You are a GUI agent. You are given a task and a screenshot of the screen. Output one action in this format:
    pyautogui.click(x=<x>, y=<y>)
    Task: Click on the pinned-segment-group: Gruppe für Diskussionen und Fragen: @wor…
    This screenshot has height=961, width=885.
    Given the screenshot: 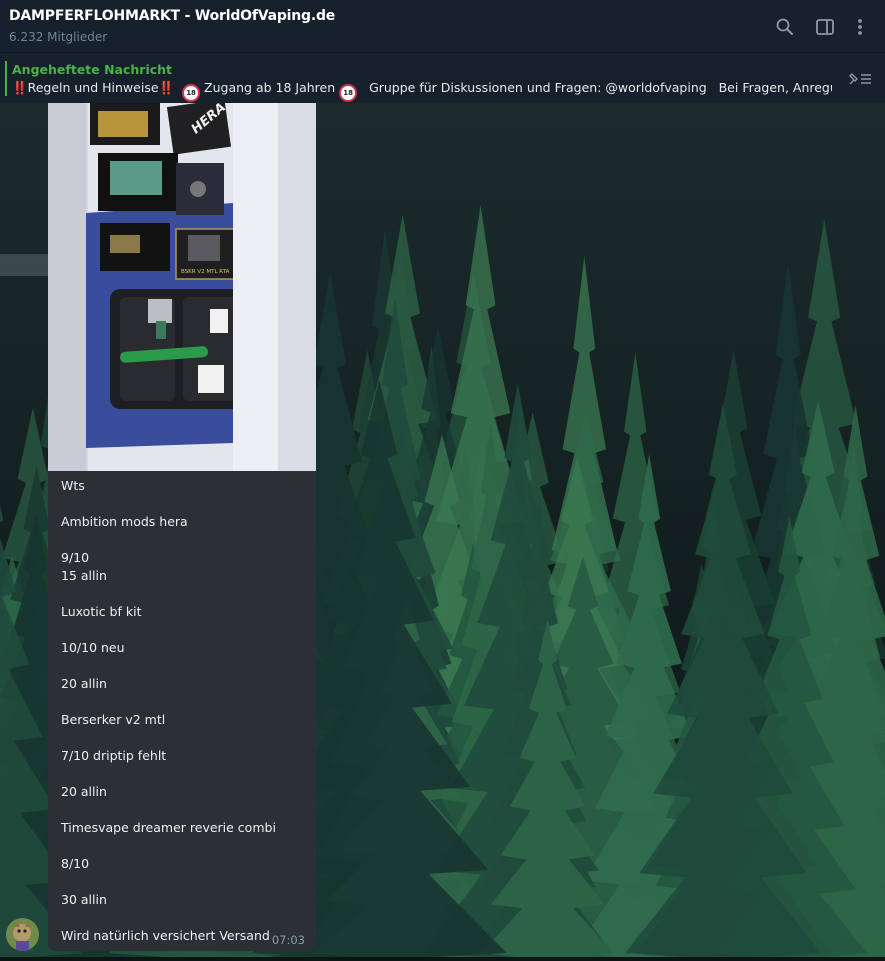 What is the action you would take?
    pyautogui.click(x=538, y=87)
    